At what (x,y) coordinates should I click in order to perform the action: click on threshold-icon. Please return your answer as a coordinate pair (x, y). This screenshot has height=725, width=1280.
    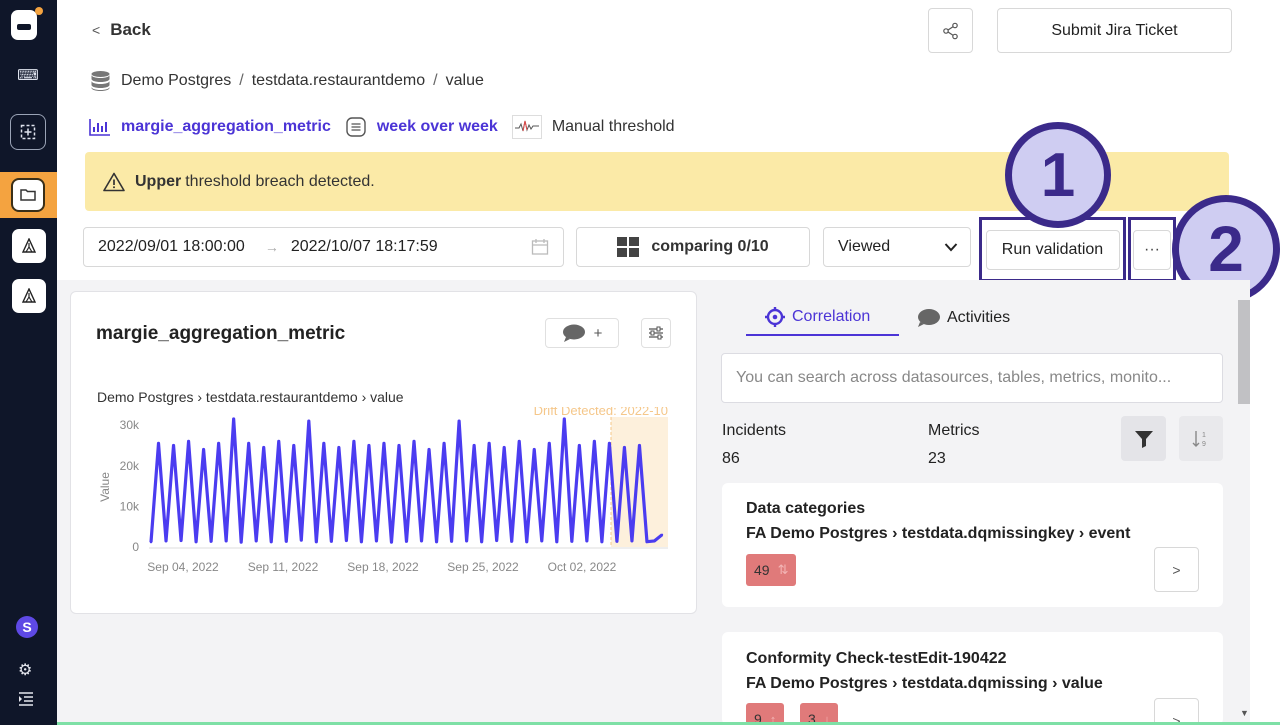
    Looking at the image, I should click on (526, 127).